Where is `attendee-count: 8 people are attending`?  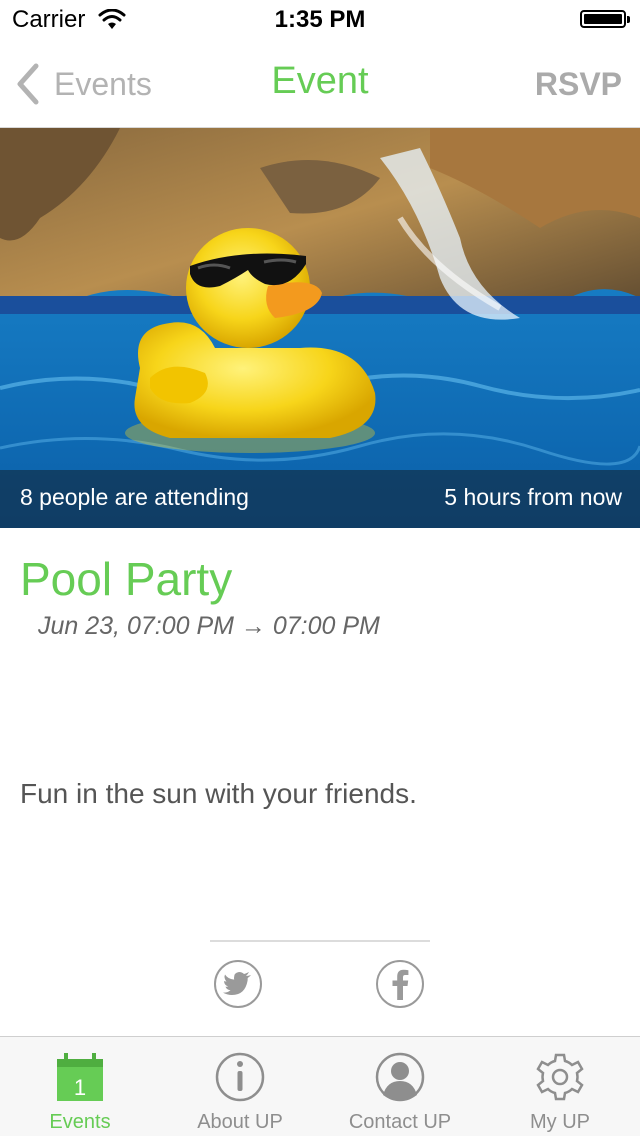 attendee-count: 8 people are attending is located at coordinates (134, 497).